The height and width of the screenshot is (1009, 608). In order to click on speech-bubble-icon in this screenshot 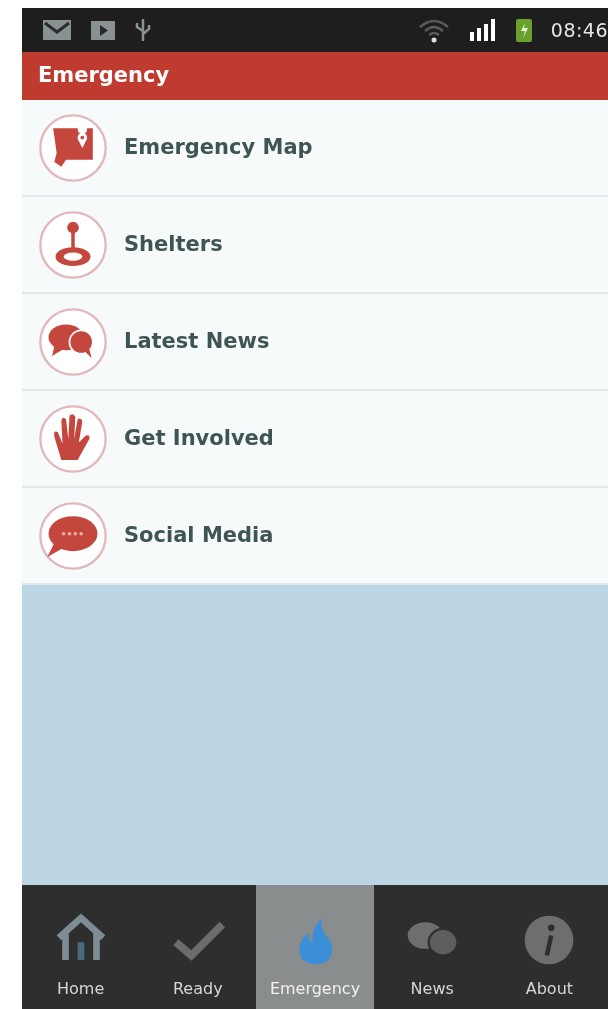, I will do `click(73, 535)`.